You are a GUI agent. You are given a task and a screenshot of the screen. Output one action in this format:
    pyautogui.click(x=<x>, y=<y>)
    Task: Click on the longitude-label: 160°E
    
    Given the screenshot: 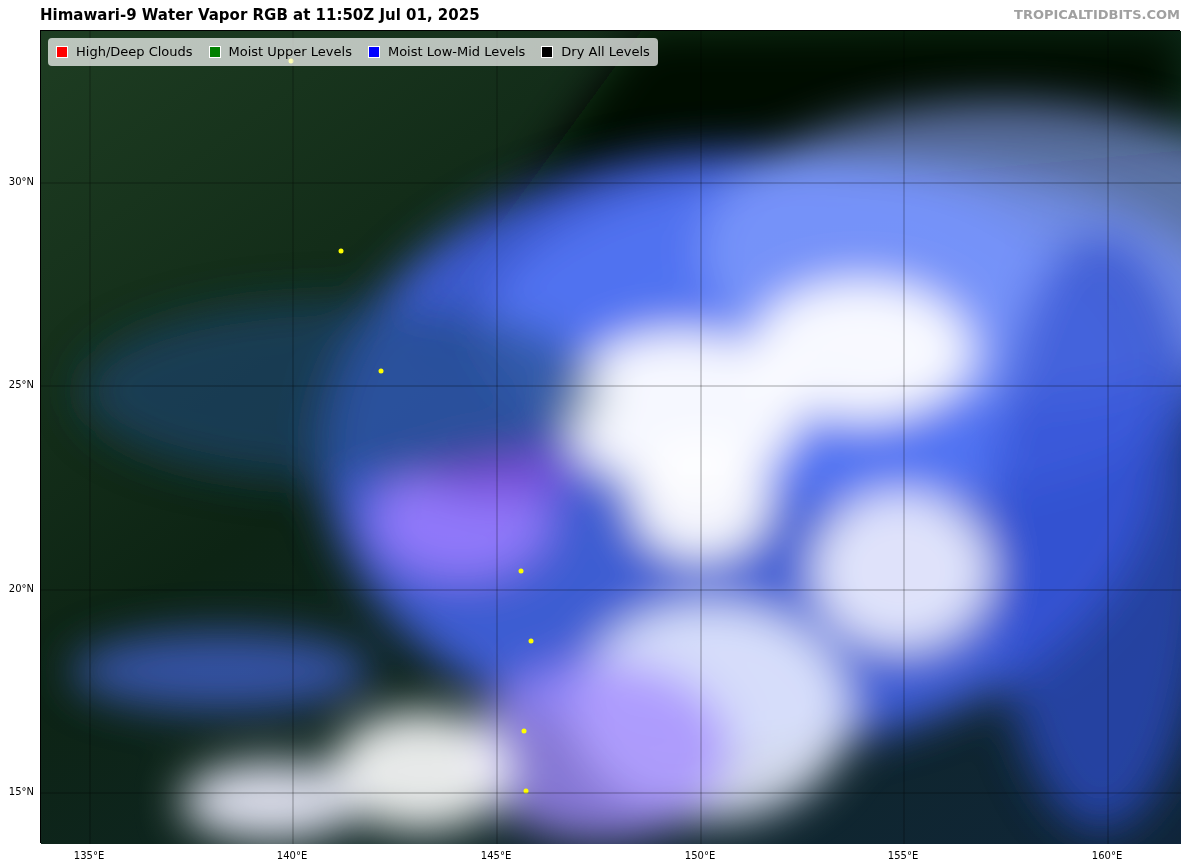 What is the action you would take?
    pyautogui.click(x=1107, y=856)
    